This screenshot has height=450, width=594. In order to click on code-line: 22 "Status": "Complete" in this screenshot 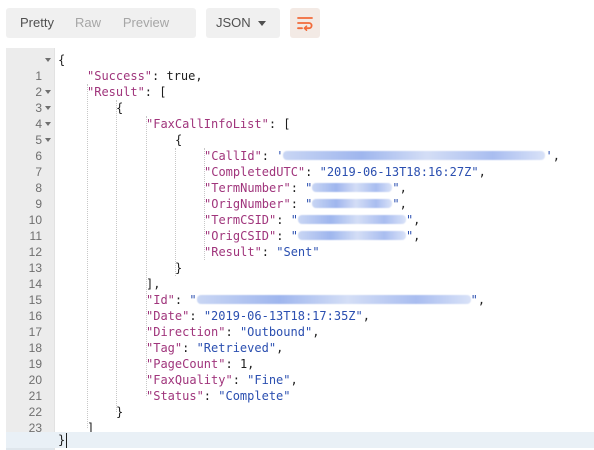, I will do `click(300, 403)`.